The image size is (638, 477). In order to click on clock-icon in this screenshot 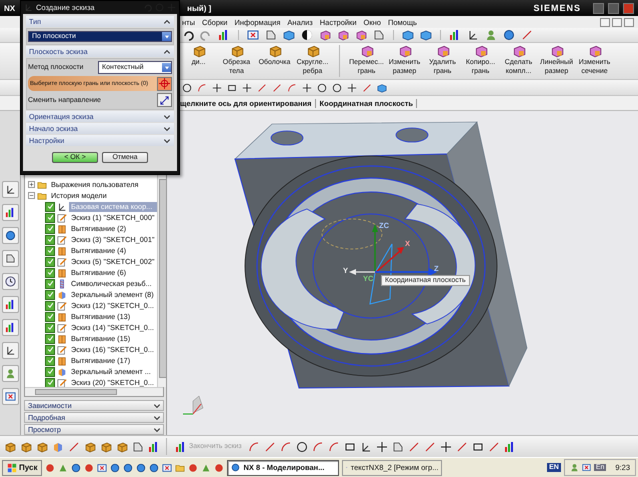, I will do `click(10, 281)`.